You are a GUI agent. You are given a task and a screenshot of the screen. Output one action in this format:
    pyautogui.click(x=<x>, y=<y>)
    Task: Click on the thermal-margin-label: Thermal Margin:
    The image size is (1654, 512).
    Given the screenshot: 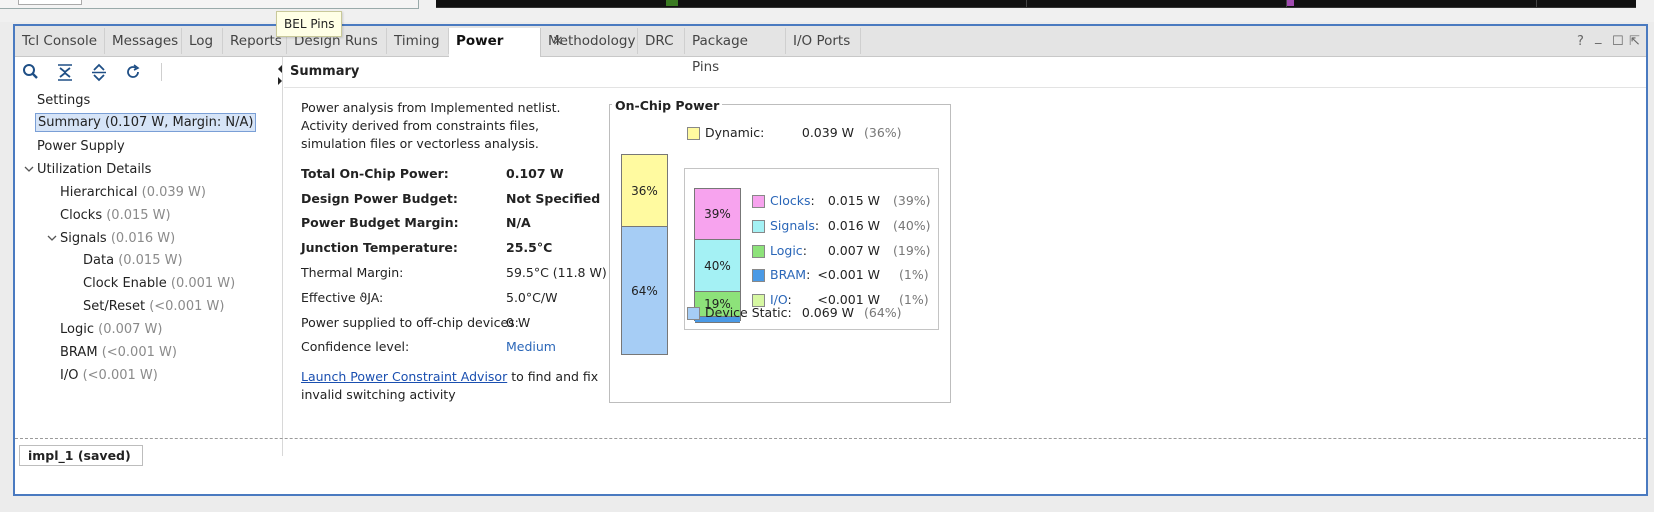 What is the action you would take?
    pyautogui.click(x=352, y=272)
    